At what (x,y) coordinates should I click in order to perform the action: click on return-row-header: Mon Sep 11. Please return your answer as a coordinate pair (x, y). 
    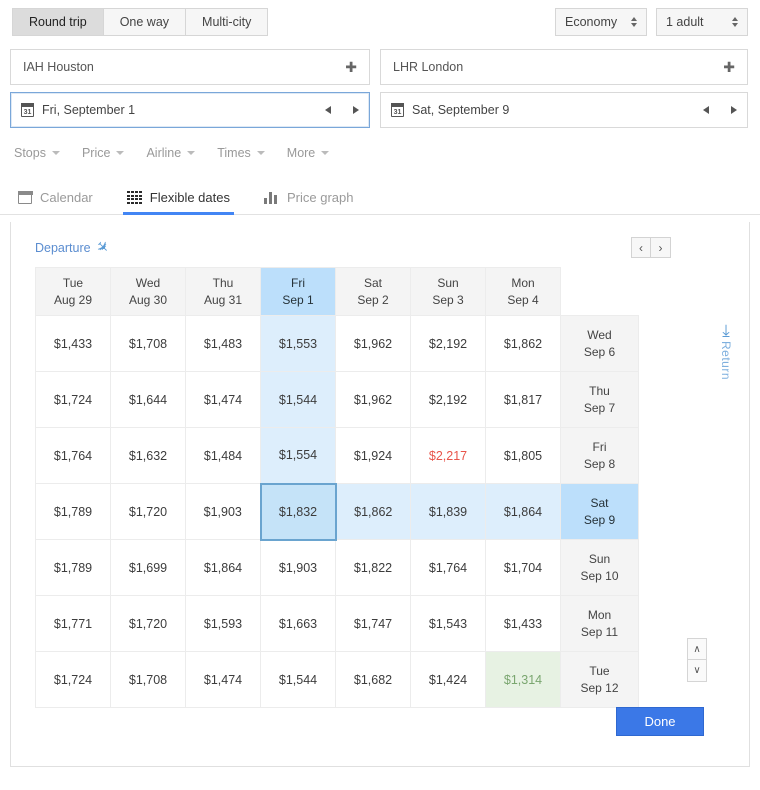
    Looking at the image, I should click on (599, 623).